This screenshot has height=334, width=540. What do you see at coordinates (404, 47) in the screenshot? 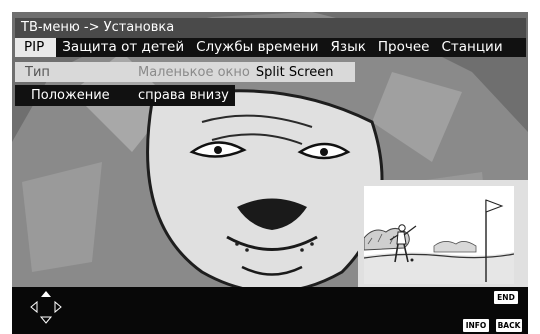
I see `tab-other: Прочее` at bounding box center [404, 47].